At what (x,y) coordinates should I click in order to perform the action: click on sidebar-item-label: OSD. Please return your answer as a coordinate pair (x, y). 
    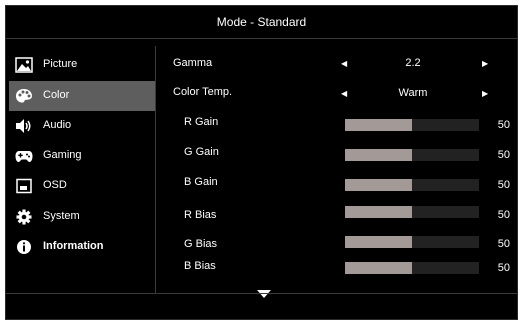
    Looking at the image, I should click on (55, 185).